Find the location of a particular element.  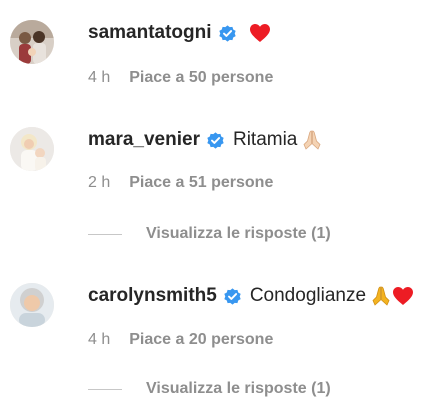

comment-meta: 2 h Piace a 51 persone is located at coordinates (180, 183).